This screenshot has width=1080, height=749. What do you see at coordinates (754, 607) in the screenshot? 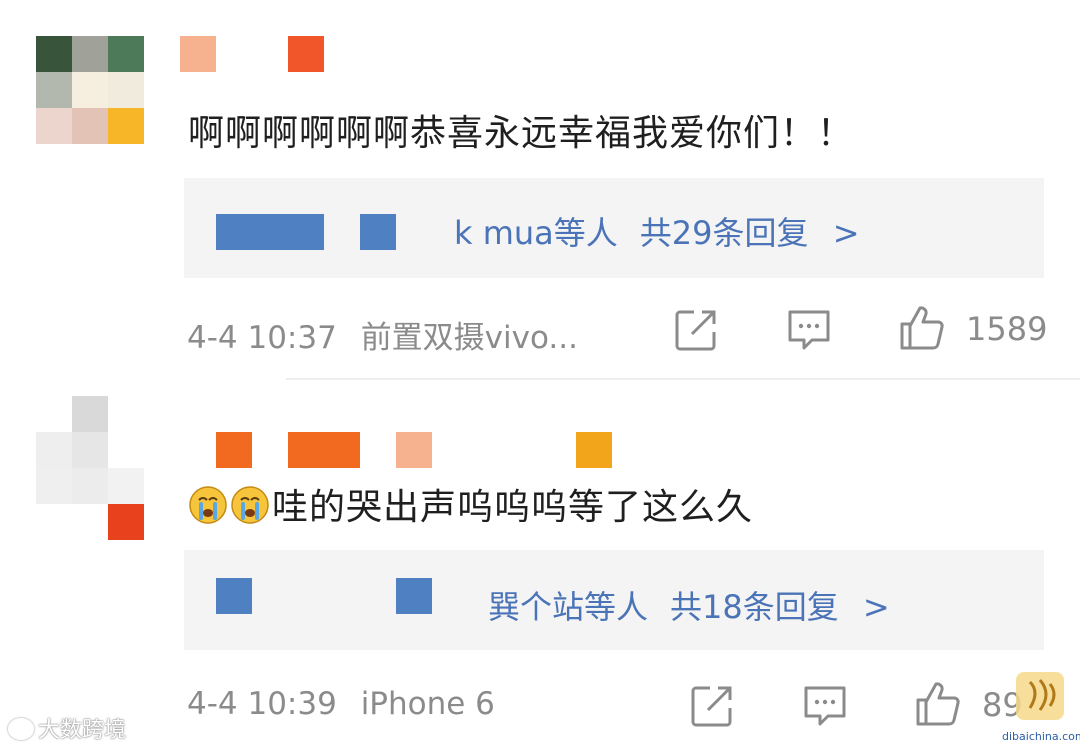
I see `reply-count: 共18条回复` at bounding box center [754, 607].